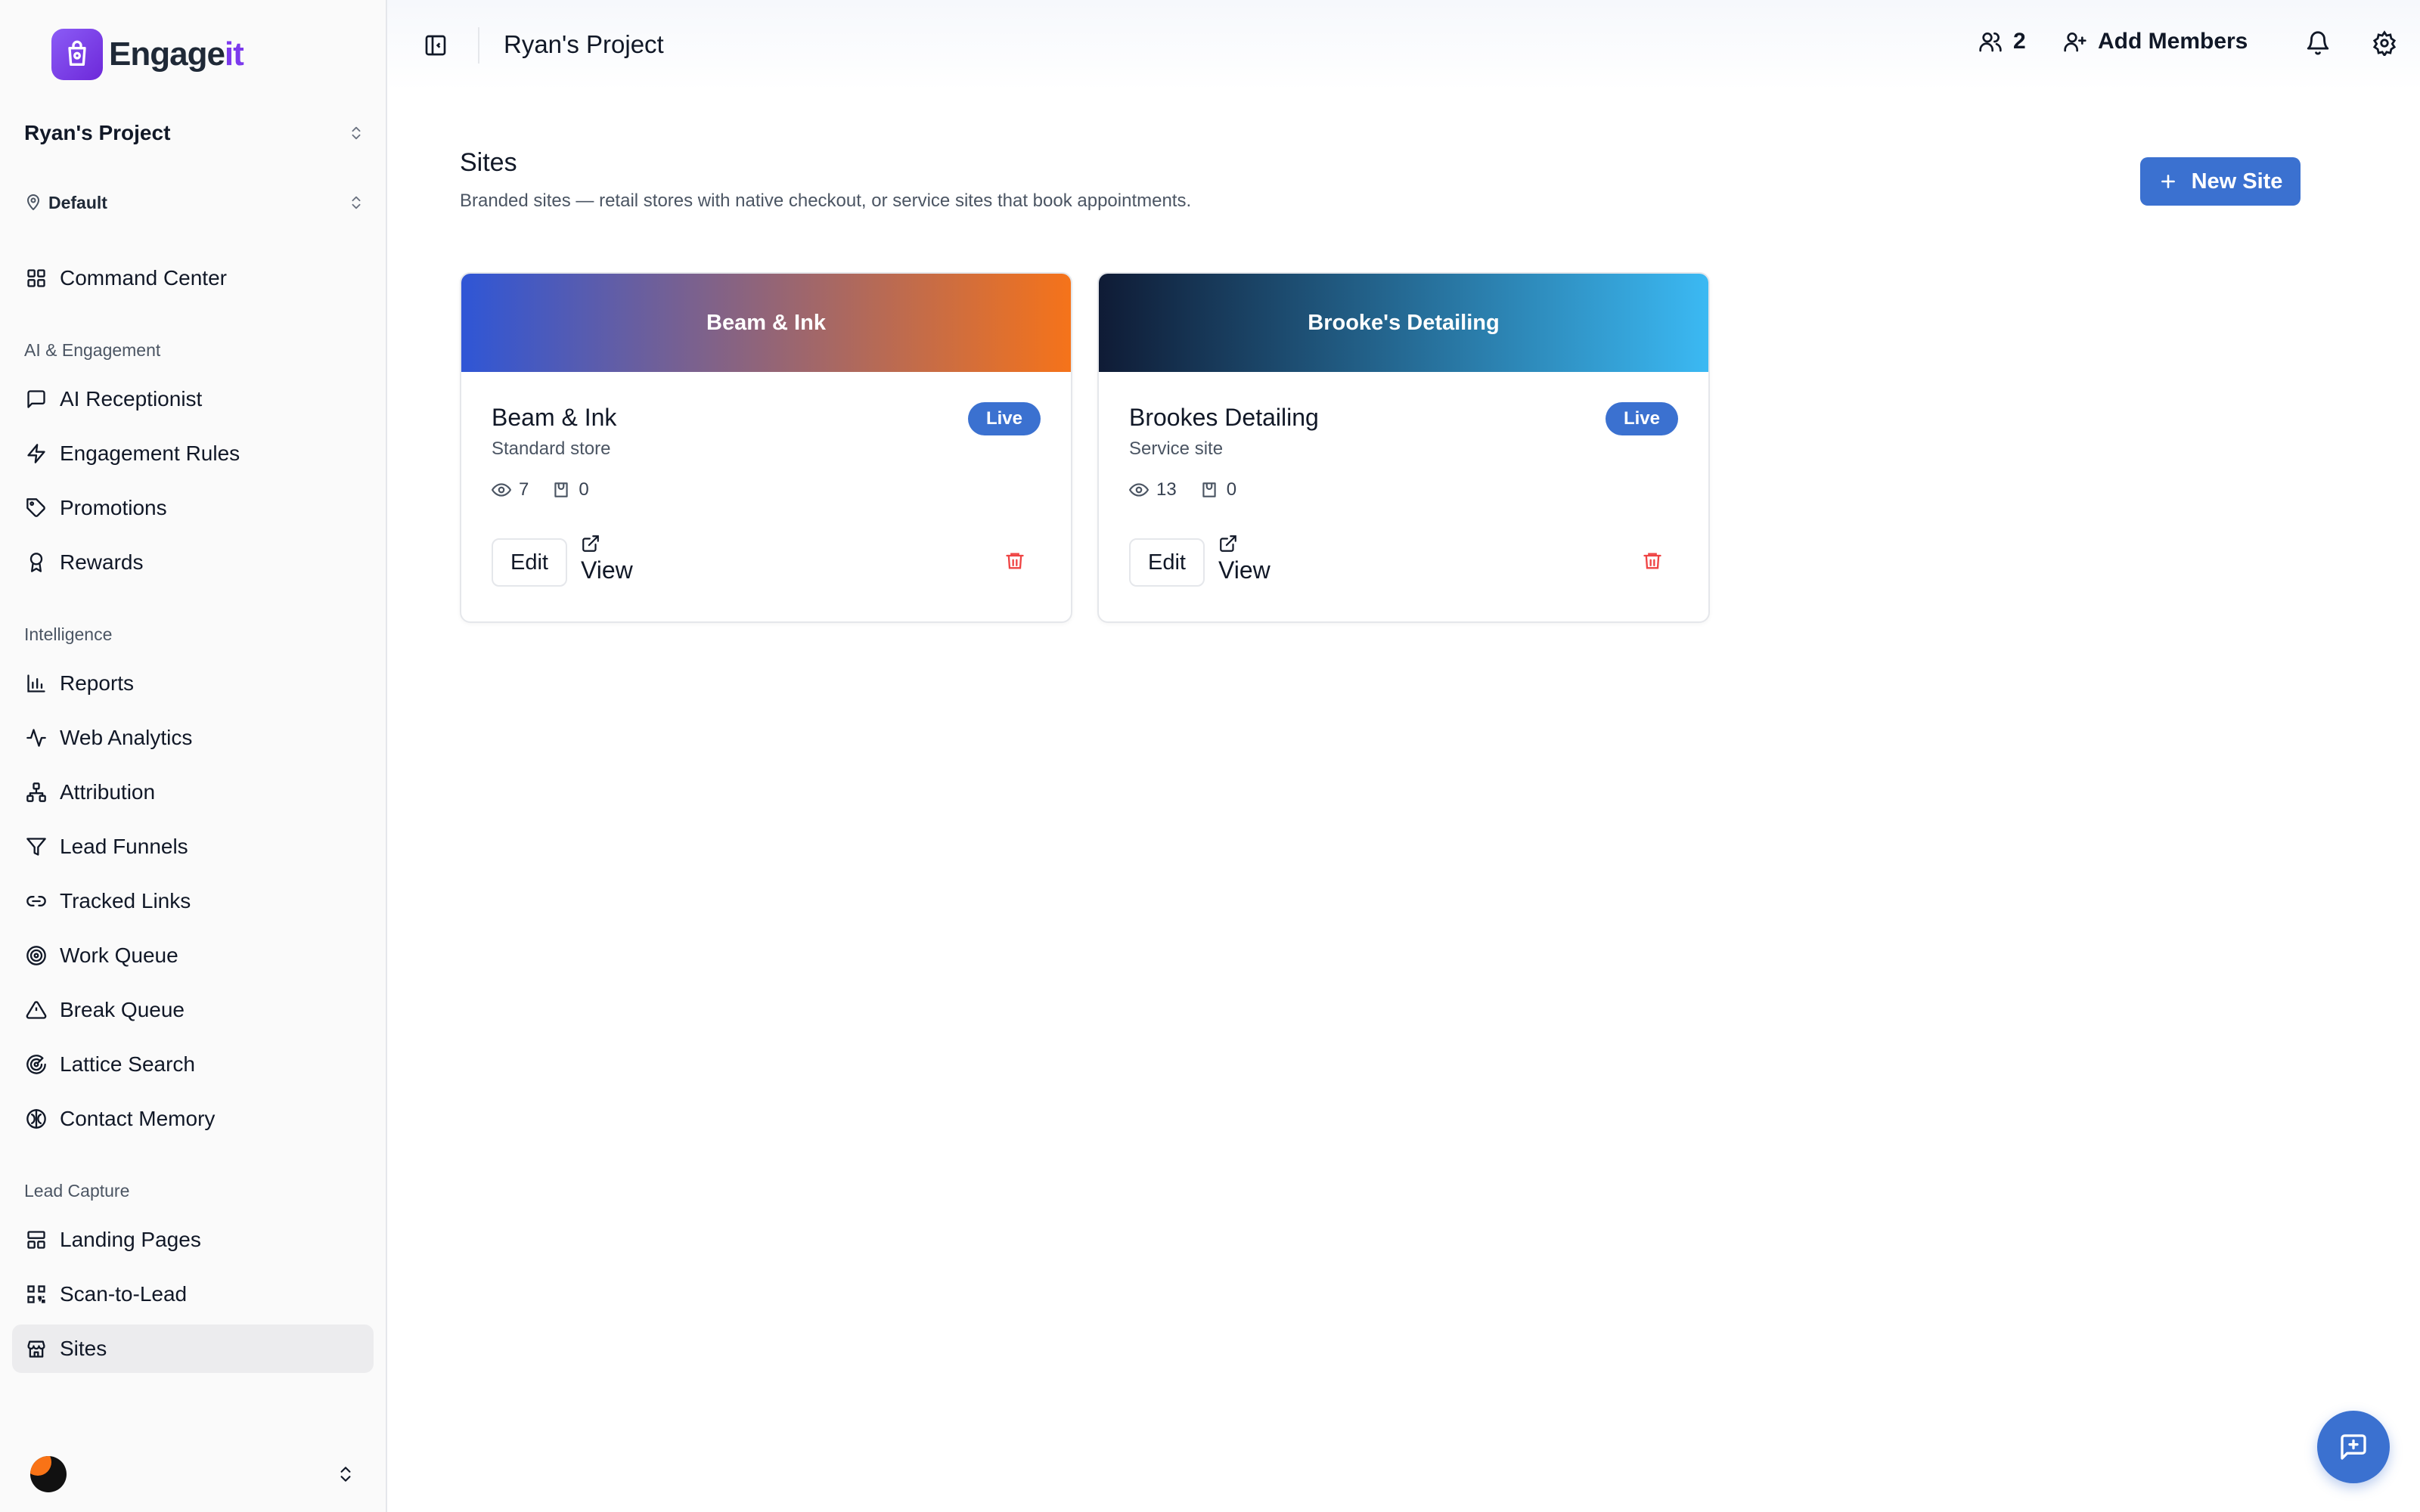  I want to click on divider, so click(478, 46).